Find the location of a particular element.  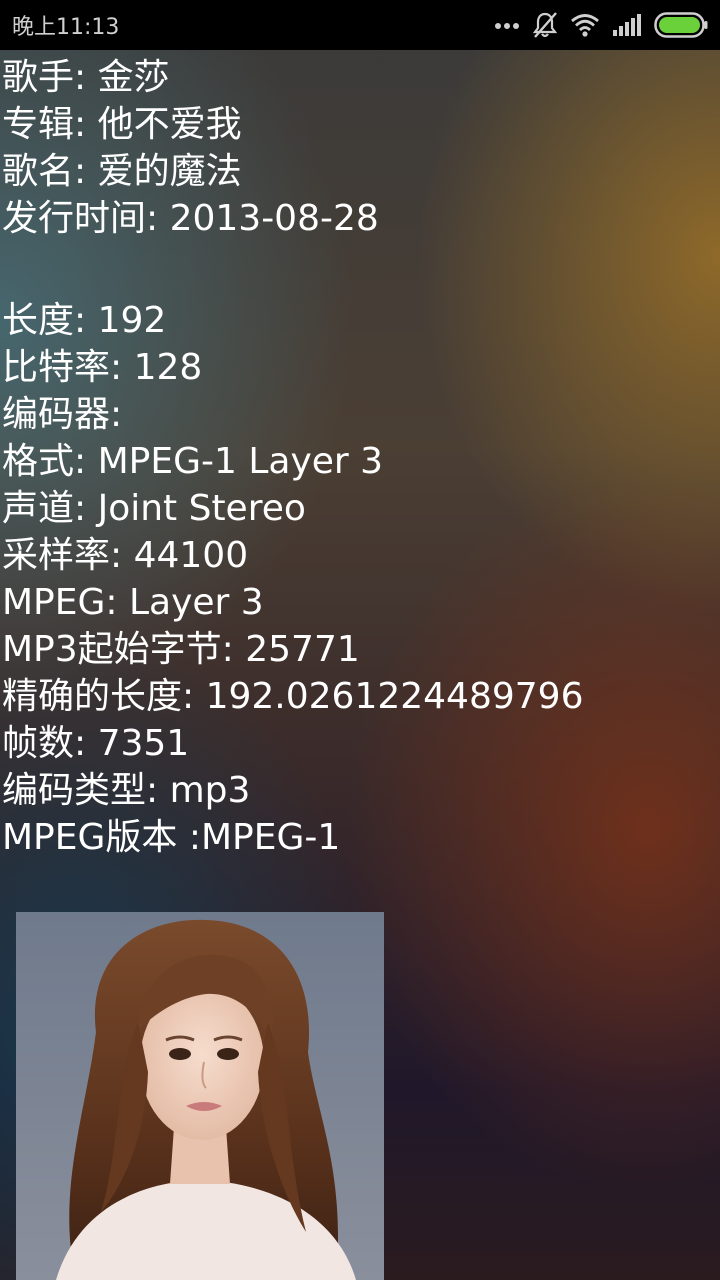

mp3-start-byte-line: MP3起始字节: 25771 is located at coordinates (181, 649).